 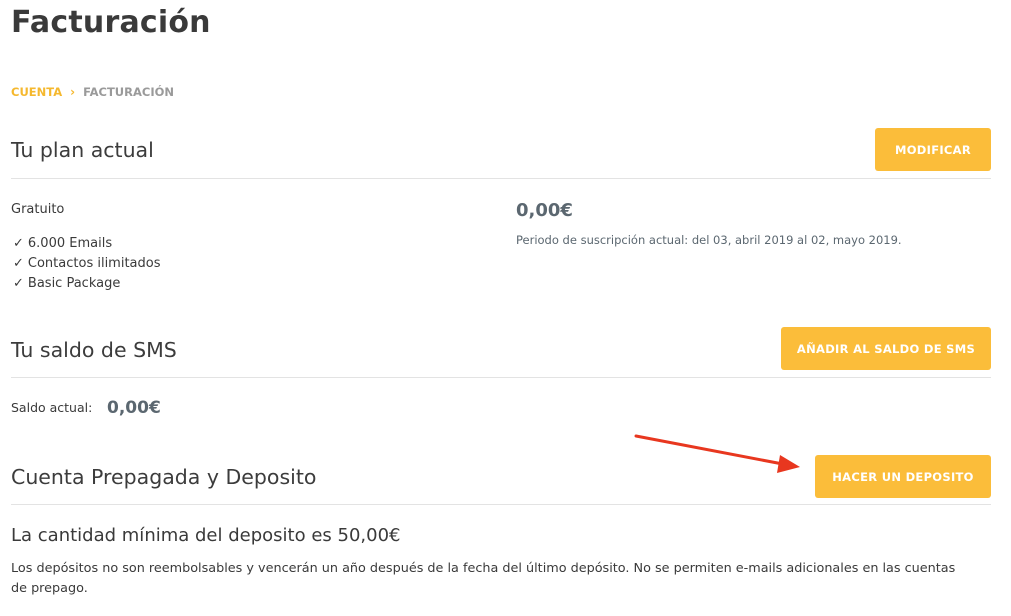 I want to click on feature-label: Basic Package, so click(x=74, y=283).